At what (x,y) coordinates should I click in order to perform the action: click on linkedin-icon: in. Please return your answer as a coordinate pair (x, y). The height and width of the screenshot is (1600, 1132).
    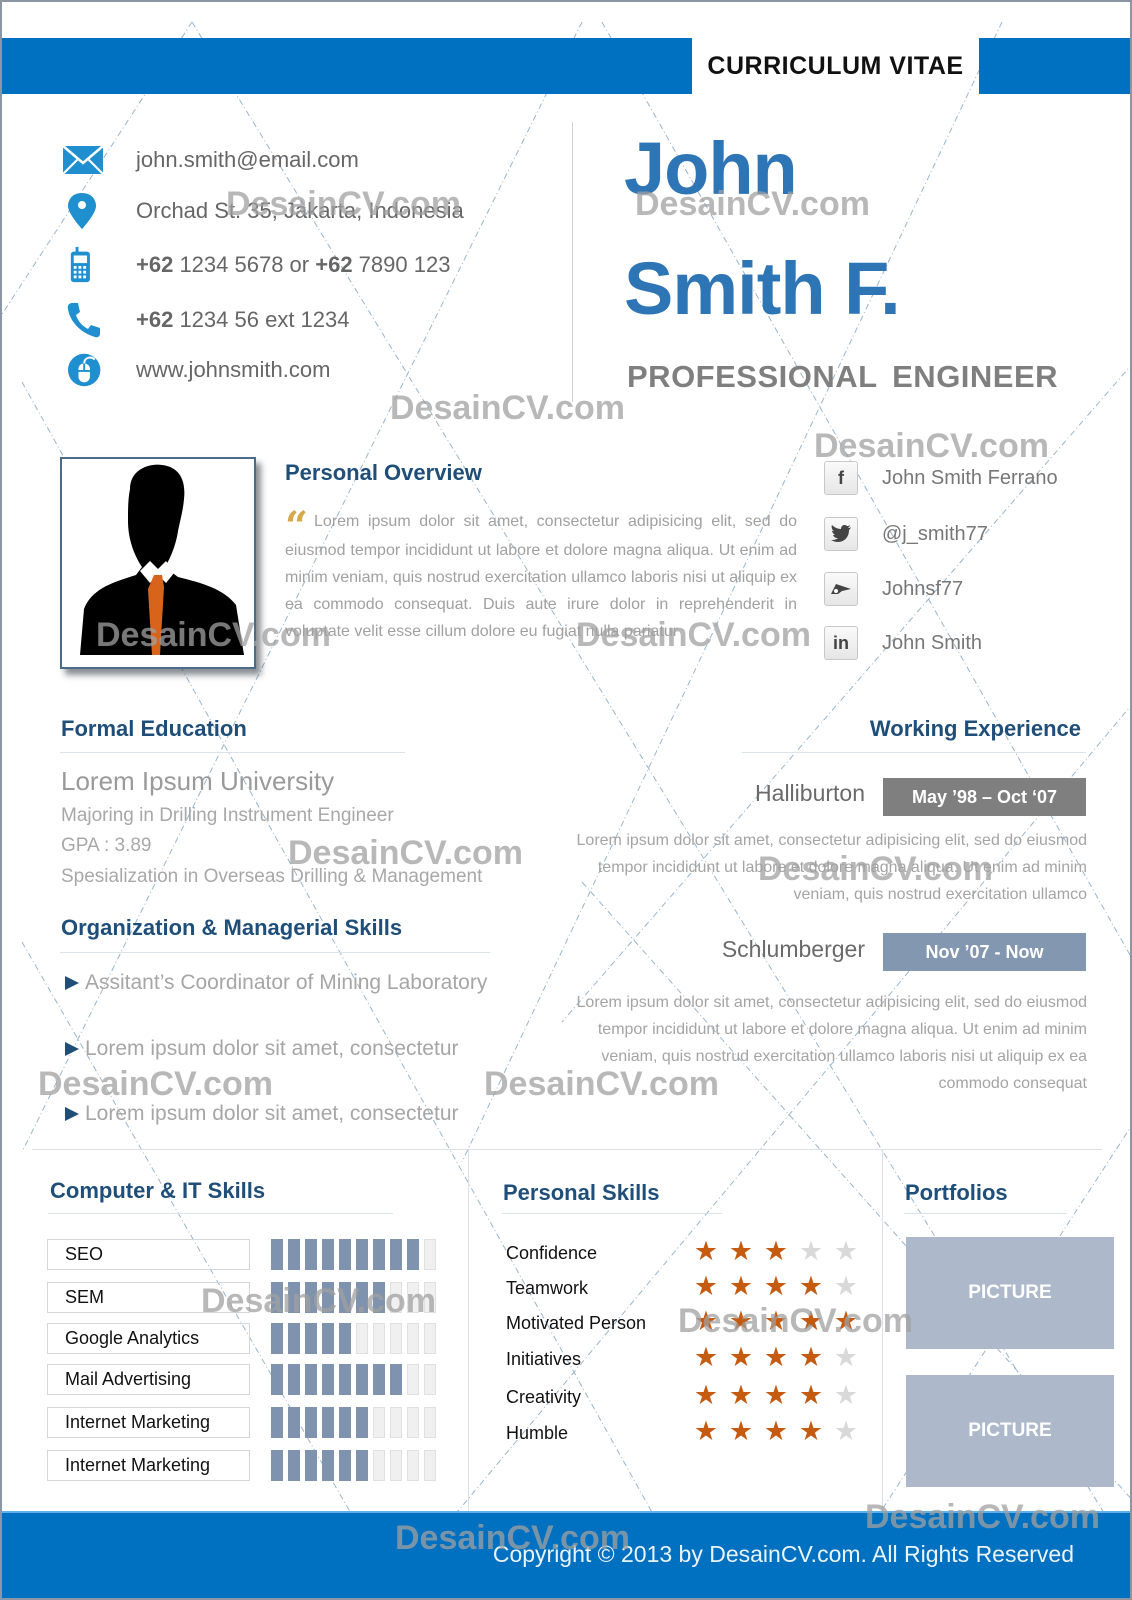
    Looking at the image, I should click on (841, 643).